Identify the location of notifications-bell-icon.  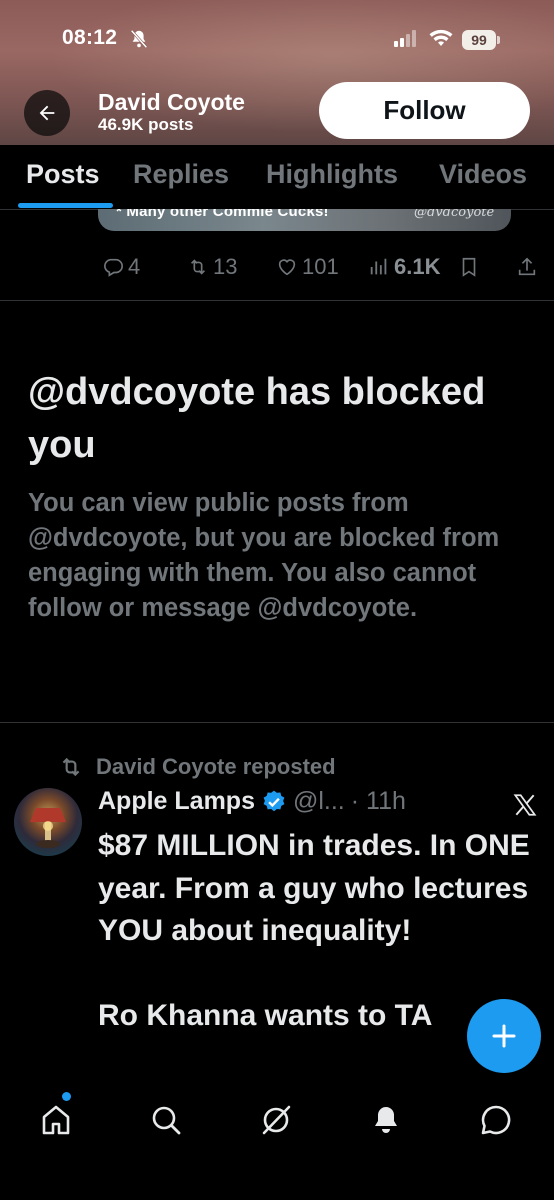
(386, 1120).